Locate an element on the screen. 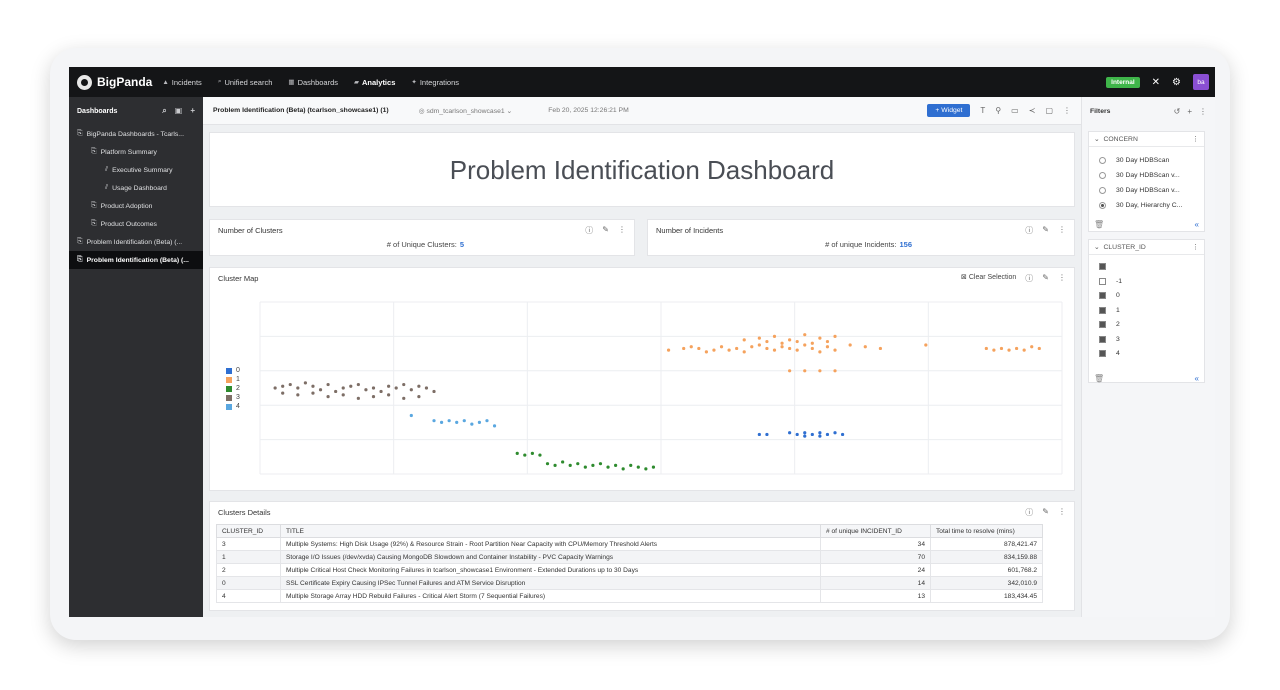 The image size is (1280, 690). reset-icon: ↺ is located at coordinates (1177, 111).